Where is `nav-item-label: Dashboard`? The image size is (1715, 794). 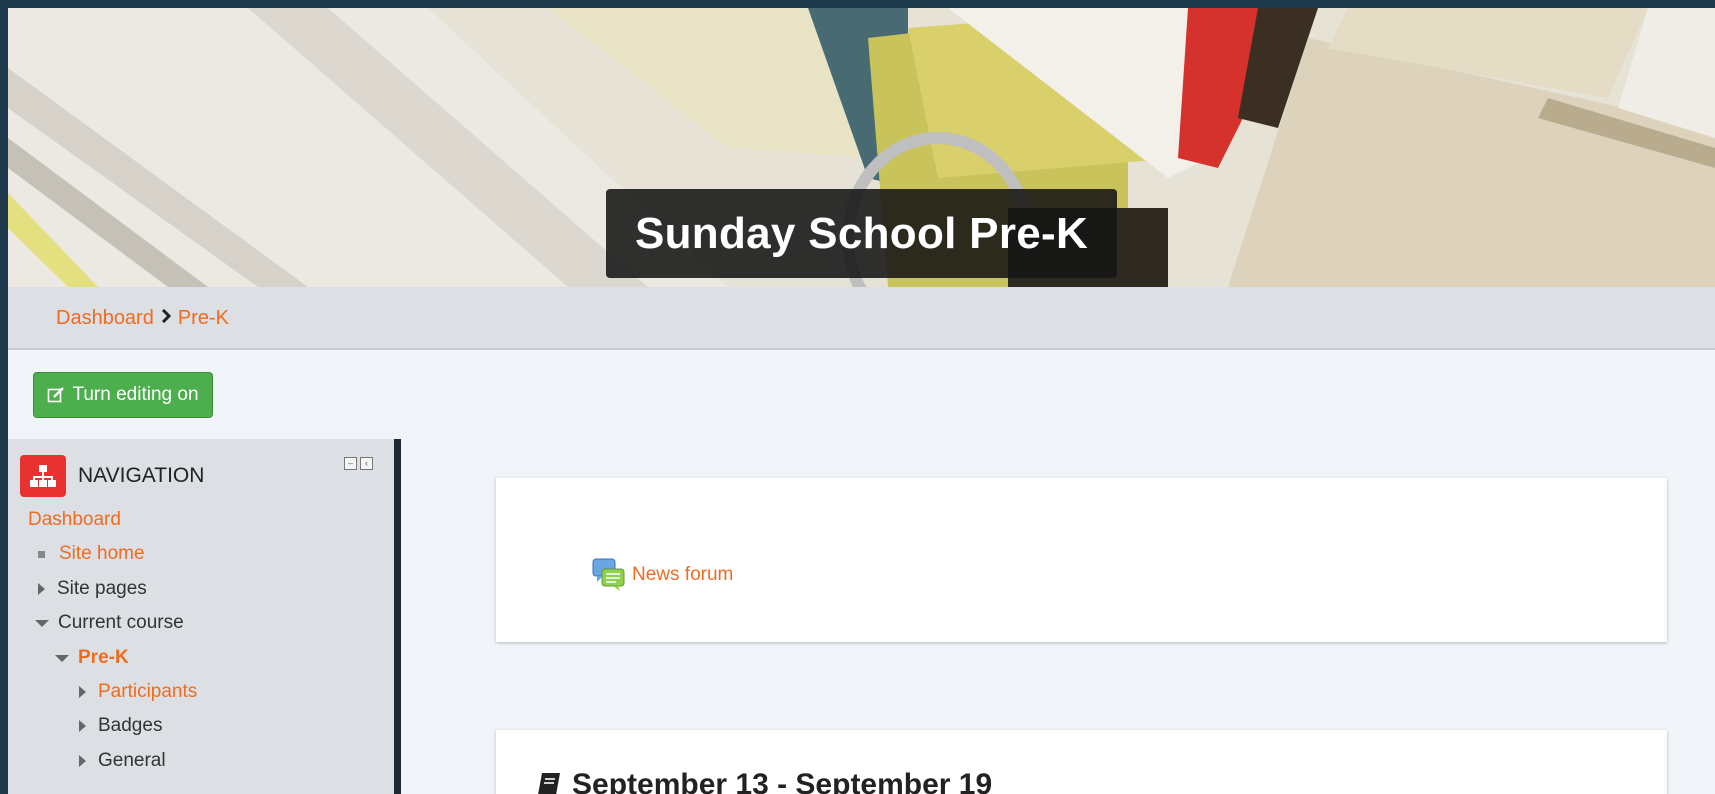
nav-item-label: Dashboard is located at coordinates (74, 519).